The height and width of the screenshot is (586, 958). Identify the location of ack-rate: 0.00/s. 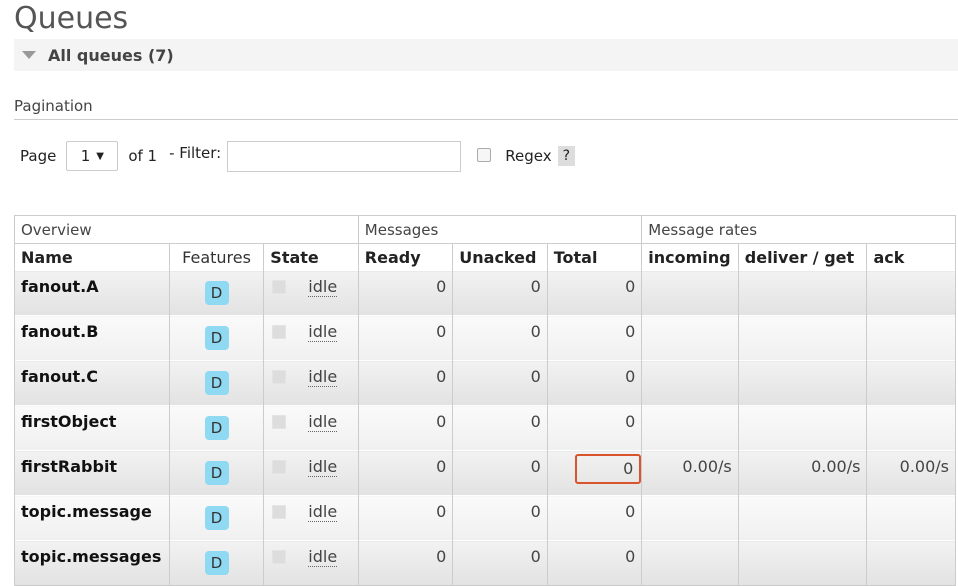
(911, 473).